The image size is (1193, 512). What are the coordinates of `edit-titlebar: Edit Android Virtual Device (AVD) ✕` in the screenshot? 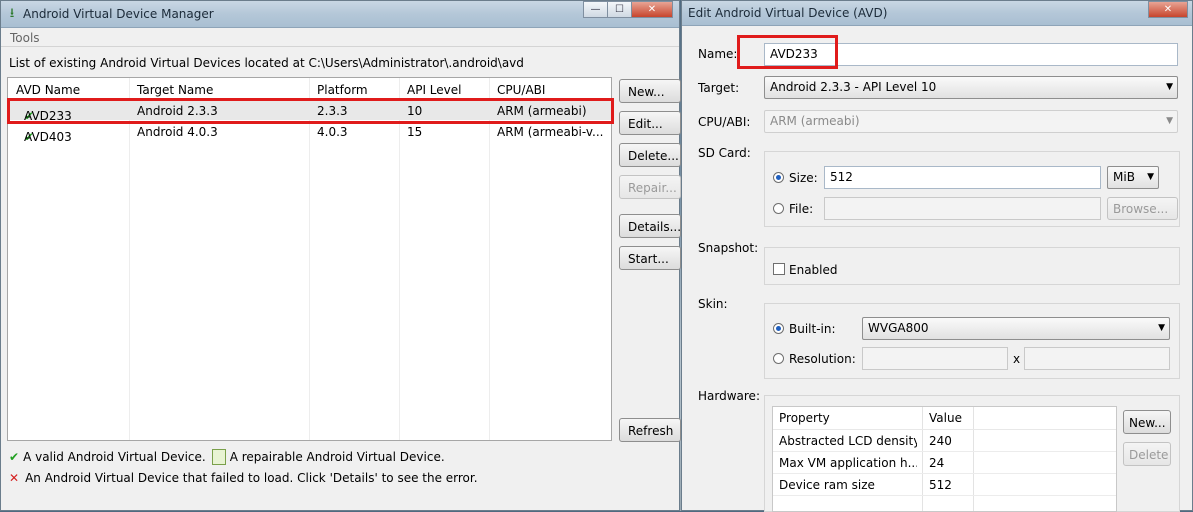 It's located at (937, 13).